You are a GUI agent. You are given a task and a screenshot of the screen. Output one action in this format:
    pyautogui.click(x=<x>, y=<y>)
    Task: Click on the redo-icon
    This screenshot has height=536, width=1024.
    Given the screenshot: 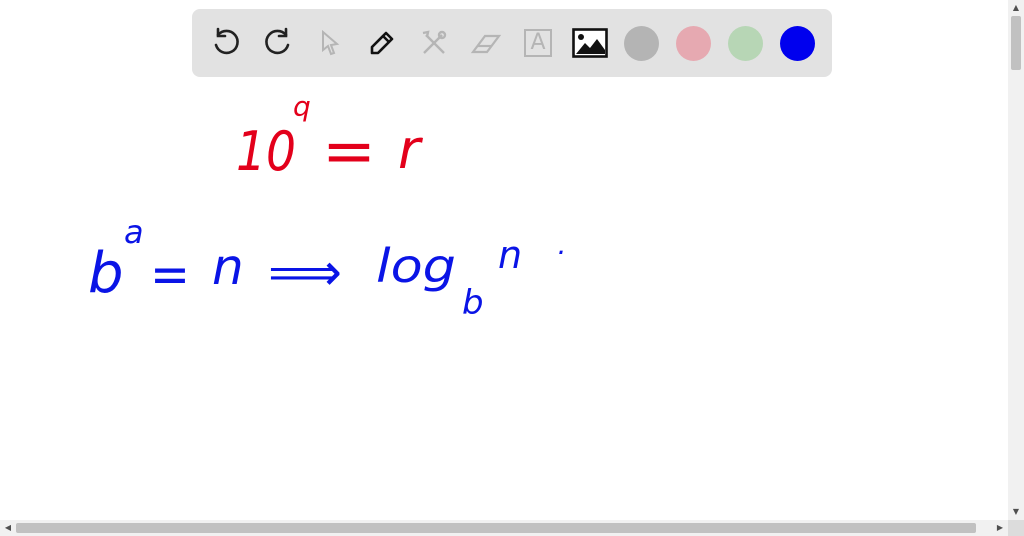 What is the action you would take?
    pyautogui.click(x=277, y=41)
    